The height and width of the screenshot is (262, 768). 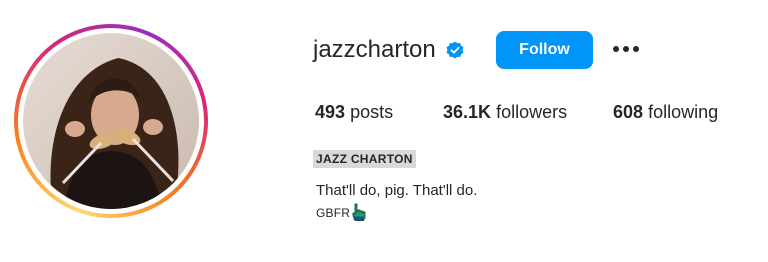 I want to click on followers-count: 36.1K, so click(x=467, y=112).